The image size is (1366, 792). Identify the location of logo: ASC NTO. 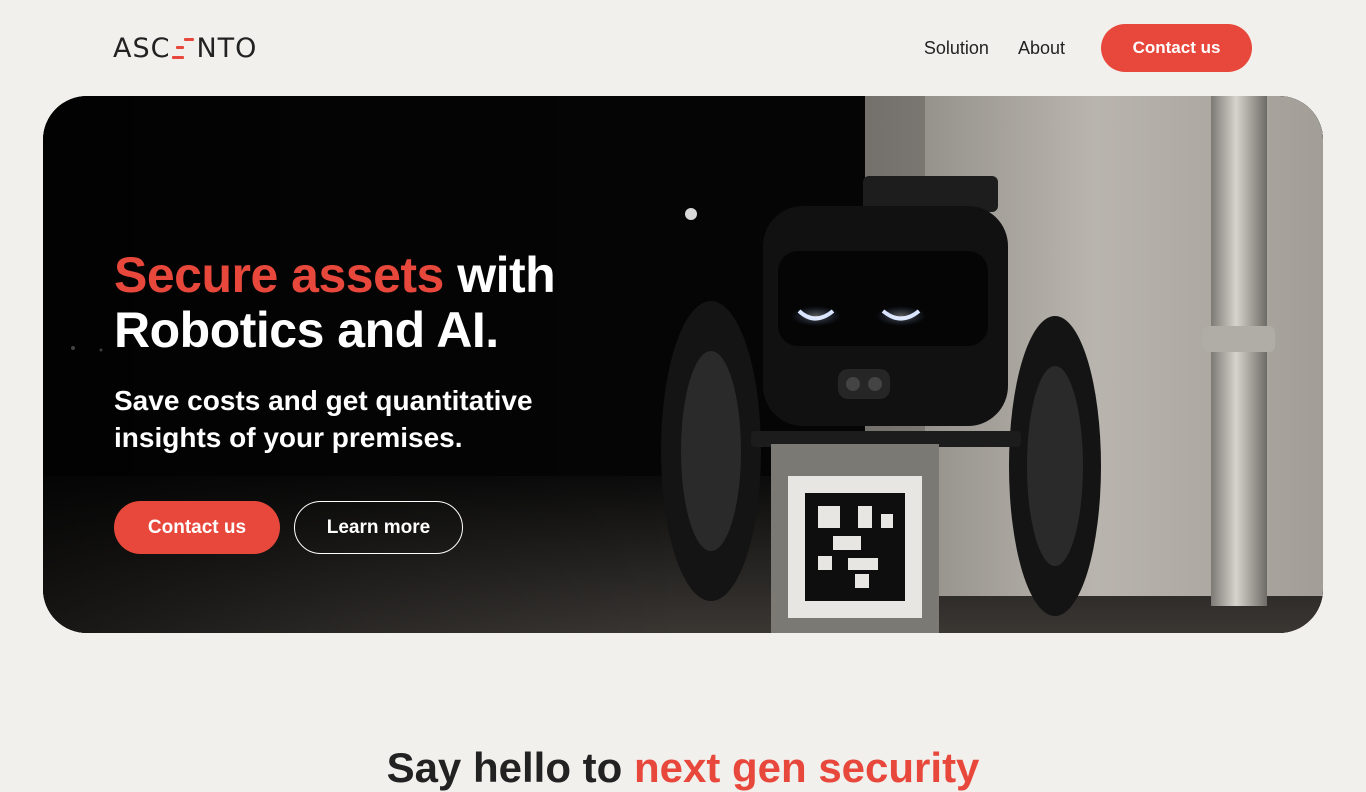
(185, 48).